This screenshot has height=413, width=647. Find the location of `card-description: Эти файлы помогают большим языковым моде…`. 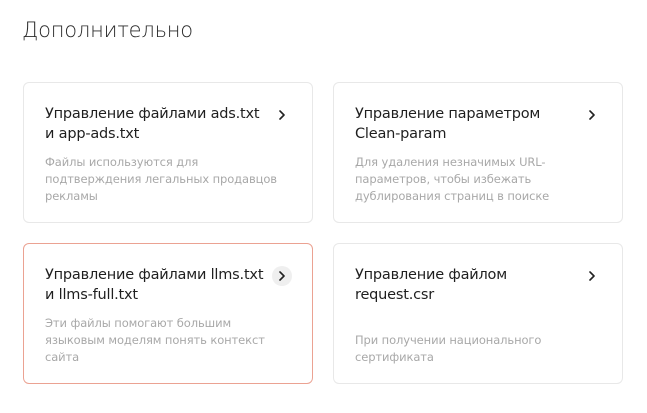

card-description: Эти файлы помогают большим языковым моде… is located at coordinates (170, 340).